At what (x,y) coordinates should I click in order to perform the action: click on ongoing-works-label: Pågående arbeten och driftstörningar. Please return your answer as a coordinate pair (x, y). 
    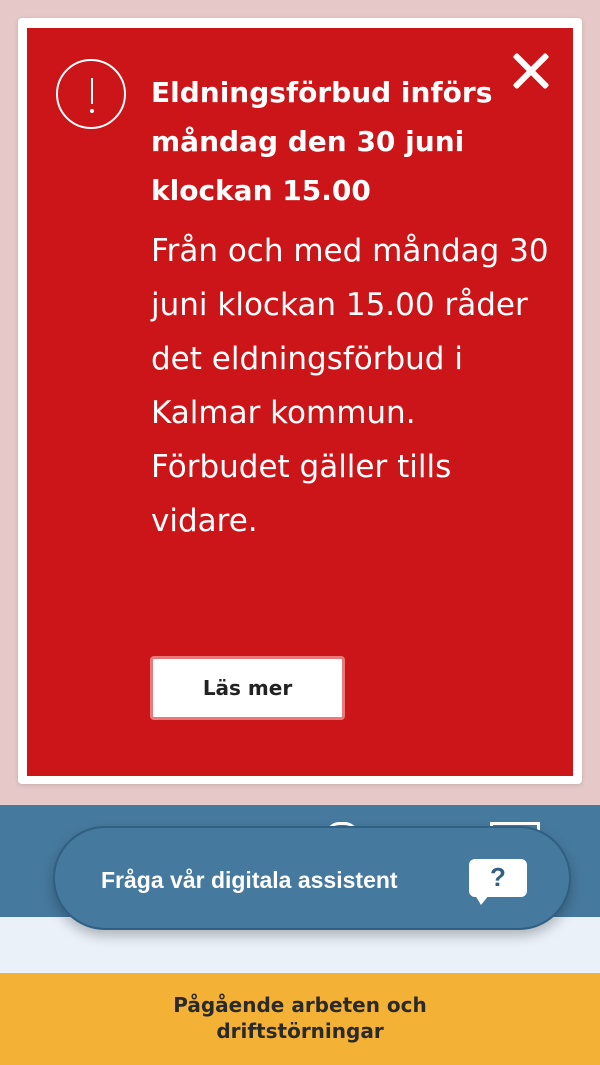
    Looking at the image, I should click on (300, 1018).